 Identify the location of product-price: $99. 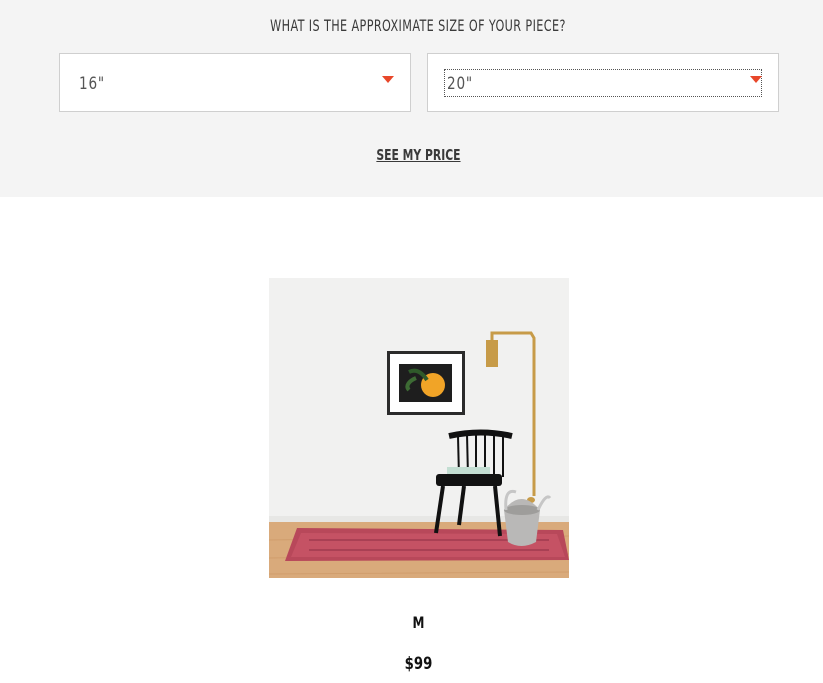
(418, 664).